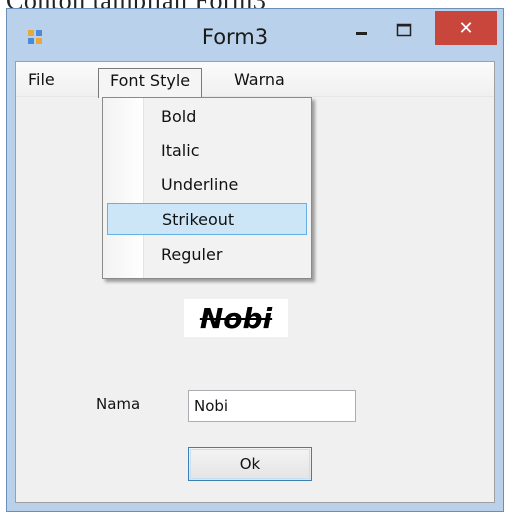 Image resolution: width=510 pixels, height=515 pixels. Describe the element at coordinates (259, 81) in the screenshot. I see `menu-warna: Warna` at that location.